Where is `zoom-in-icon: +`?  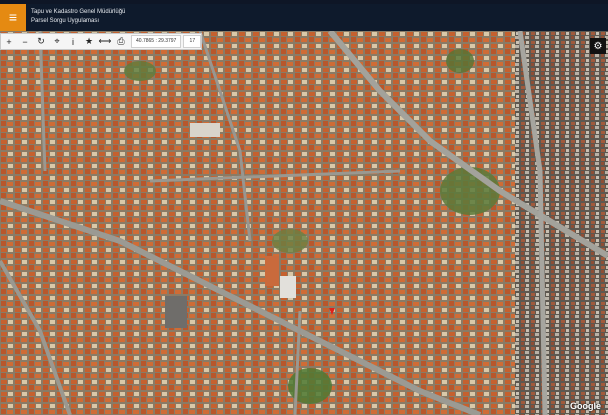 zoom-in-icon: + is located at coordinates (9, 41).